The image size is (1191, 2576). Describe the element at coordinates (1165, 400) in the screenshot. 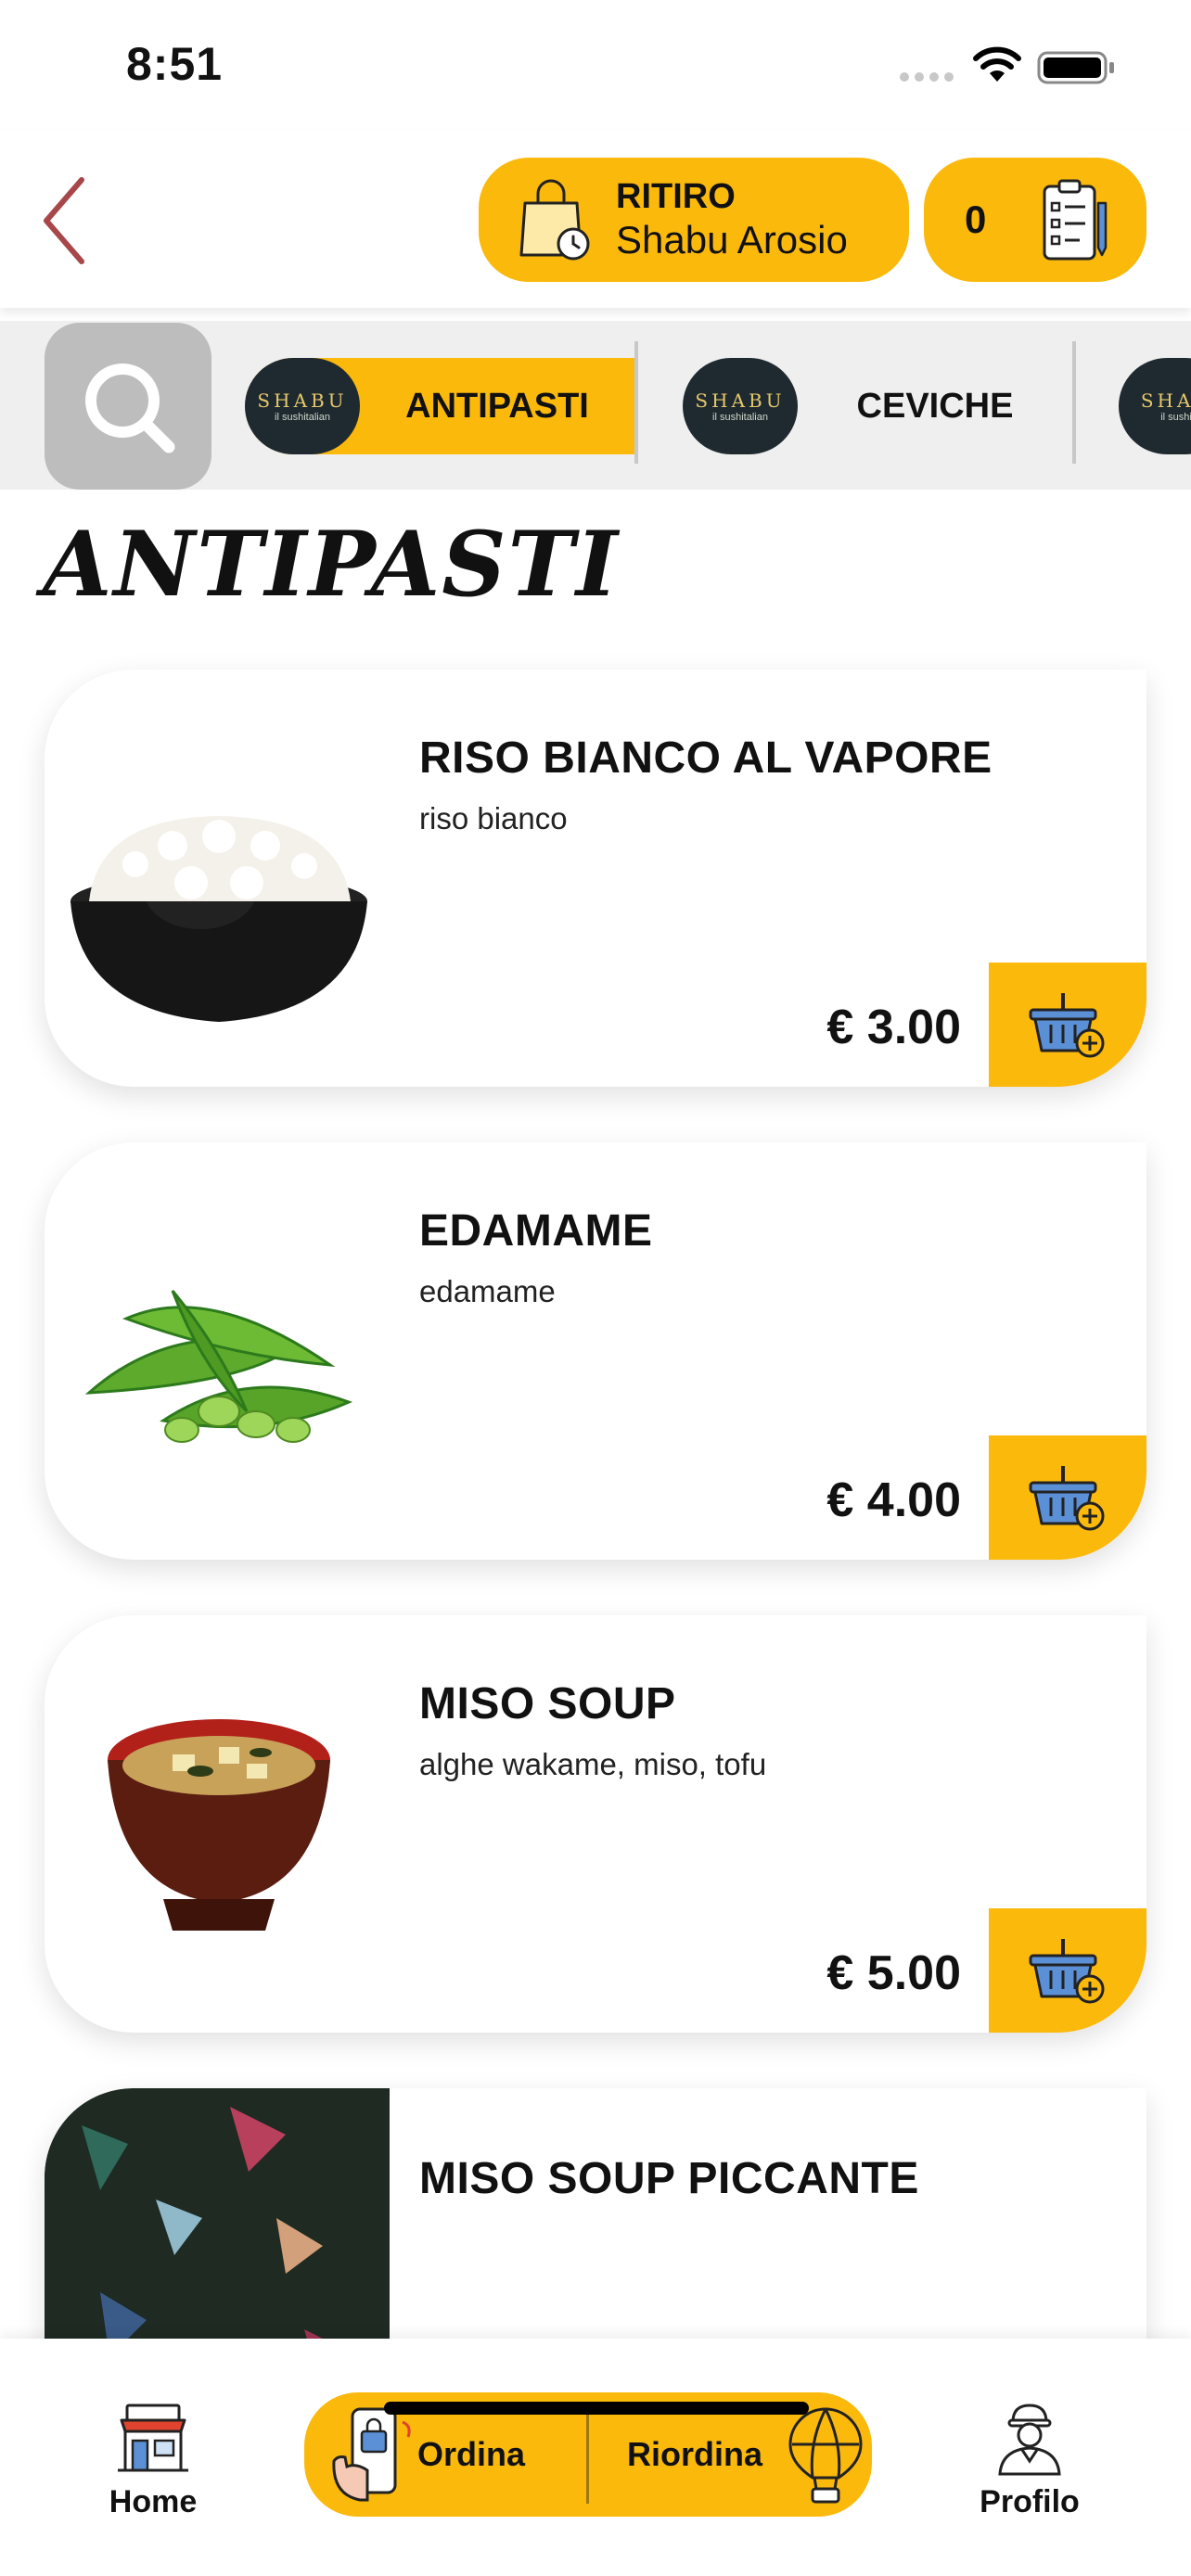

I see `logo-brand: SHAB` at that location.